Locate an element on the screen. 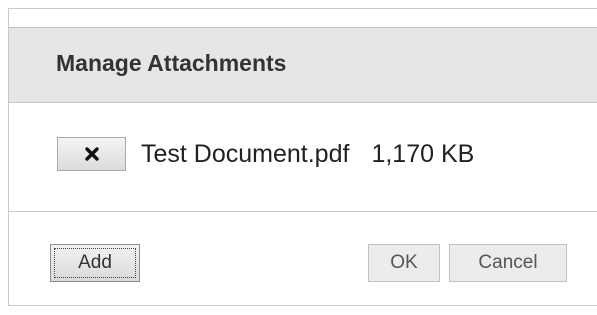  close-x-icon is located at coordinates (92, 154).